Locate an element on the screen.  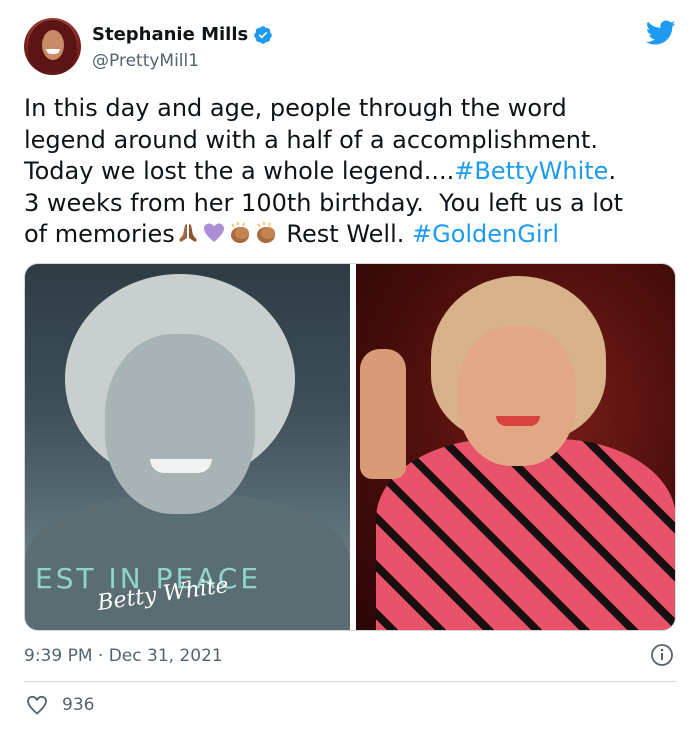
tweet-timestamp: 9:39 PM · Dec 31, 2021 is located at coordinates (123, 656).